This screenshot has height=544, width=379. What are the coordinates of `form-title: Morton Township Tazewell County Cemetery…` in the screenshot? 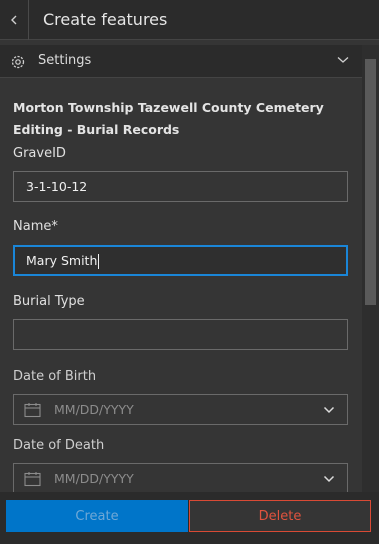 It's located at (168, 118).